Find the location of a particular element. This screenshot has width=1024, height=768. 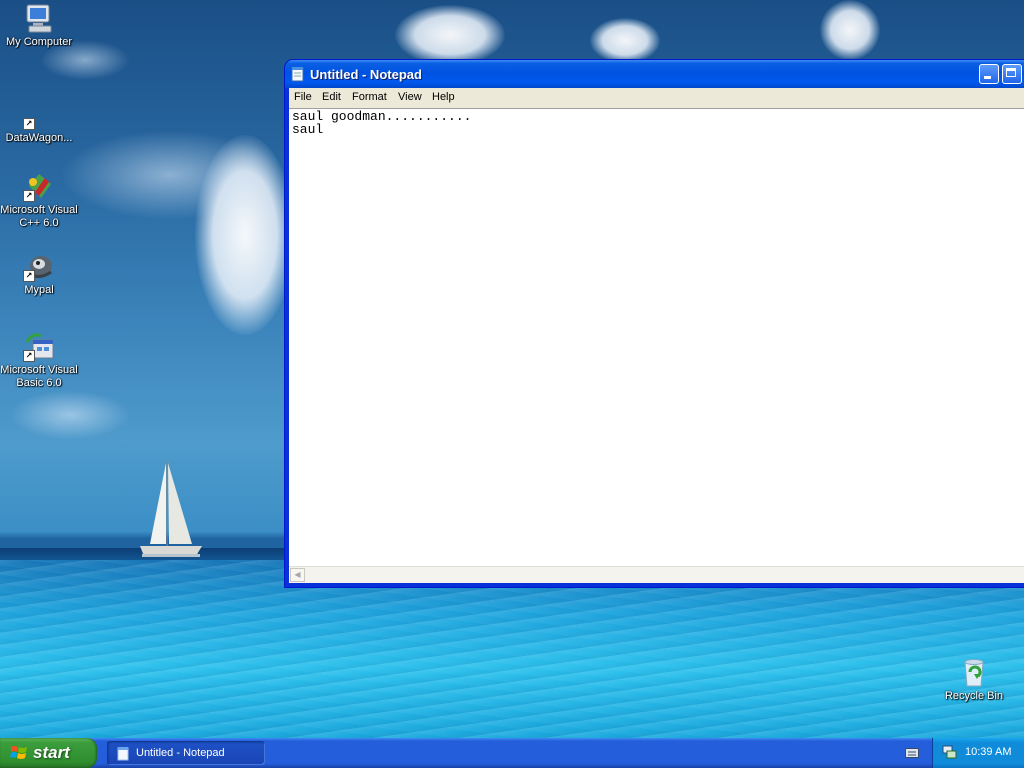

desktop-icon-my-computer: My Computer is located at coordinates (39, 25).